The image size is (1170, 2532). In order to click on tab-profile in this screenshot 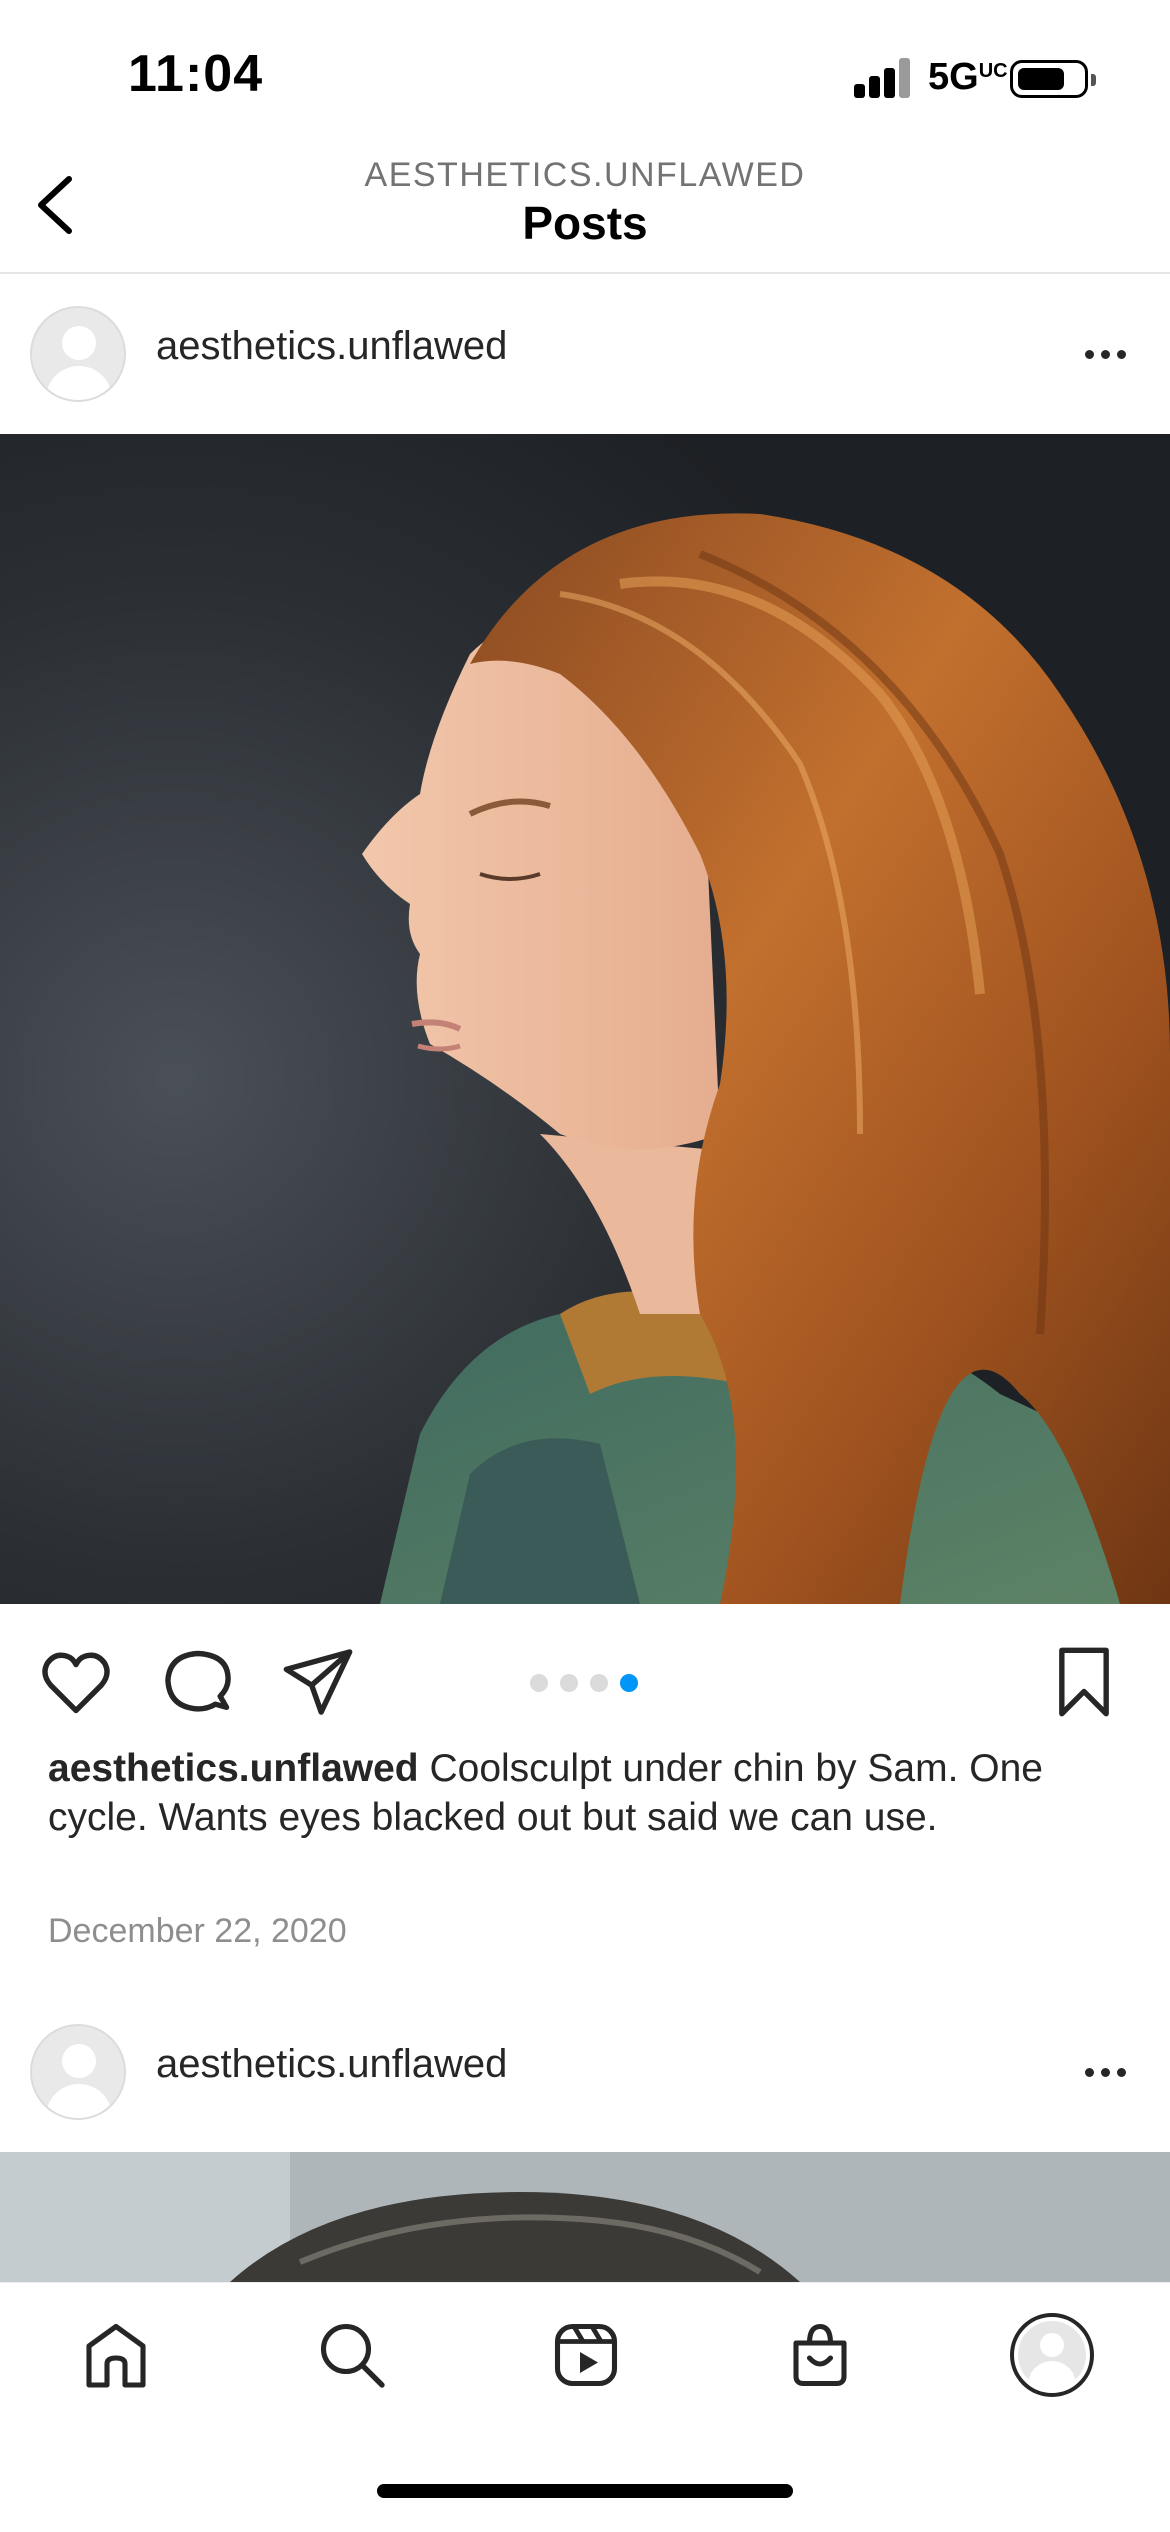, I will do `click(1052, 2355)`.